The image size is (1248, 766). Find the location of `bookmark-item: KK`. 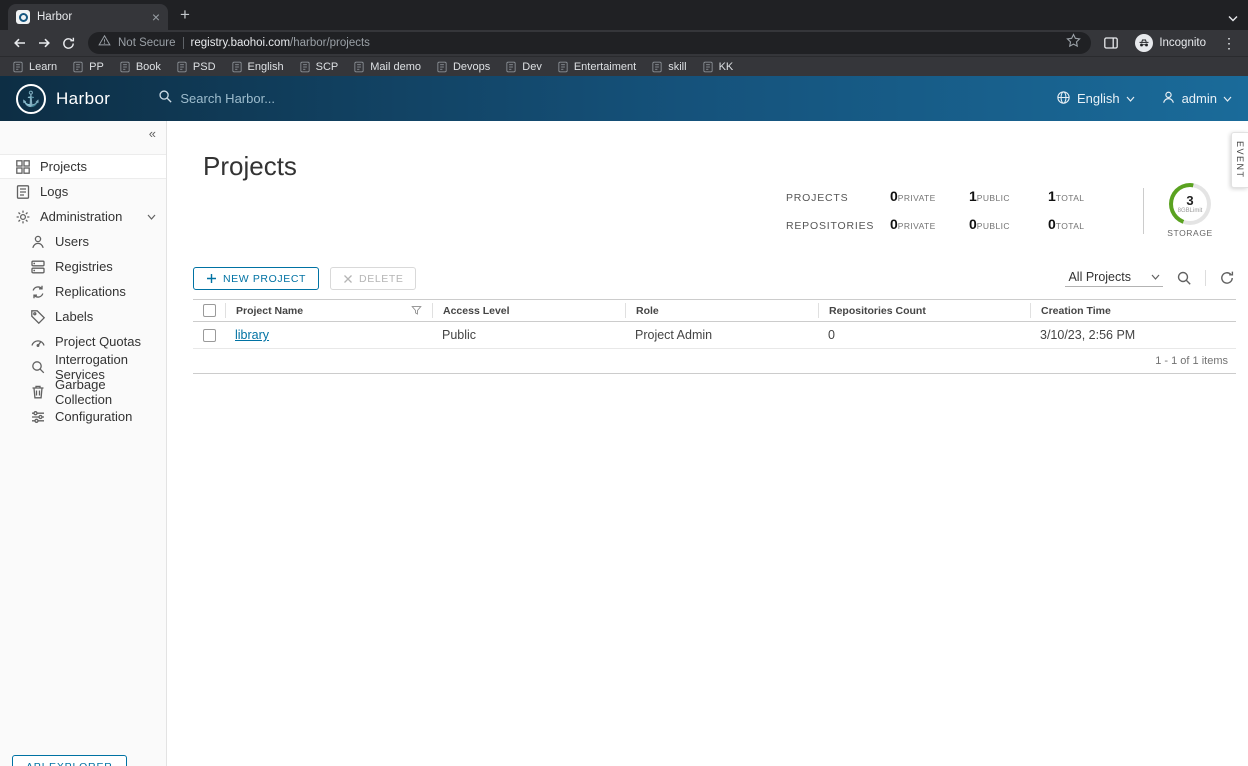

bookmark-item: KK is located at coordinates (717, 67).